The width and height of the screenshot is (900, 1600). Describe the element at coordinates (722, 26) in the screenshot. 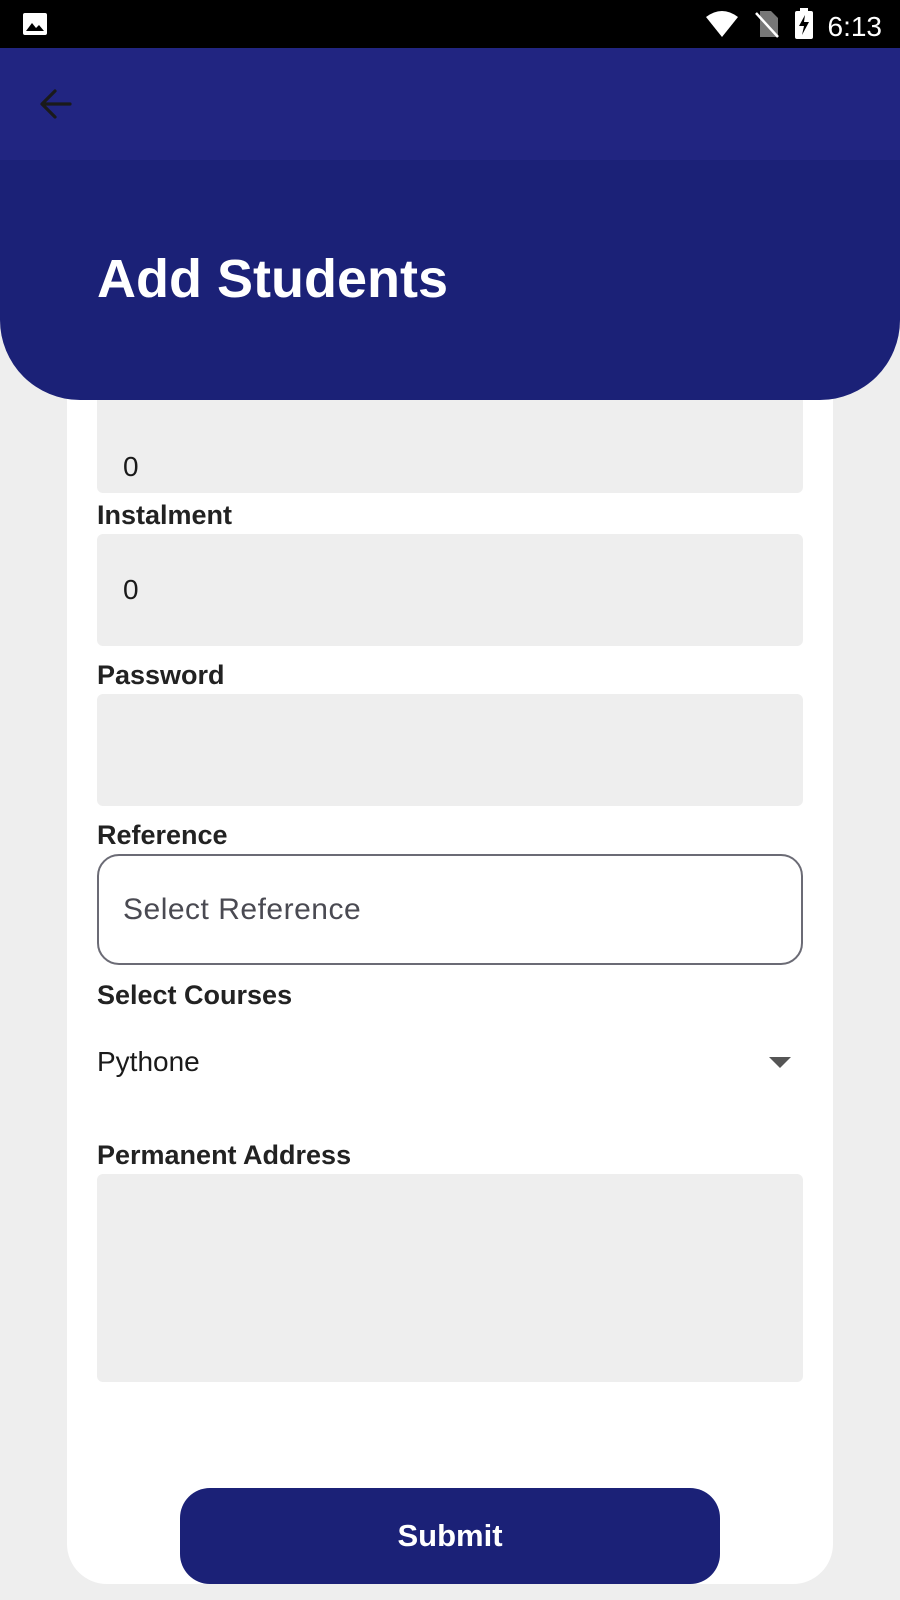

I see `wifi-icon` at that location.